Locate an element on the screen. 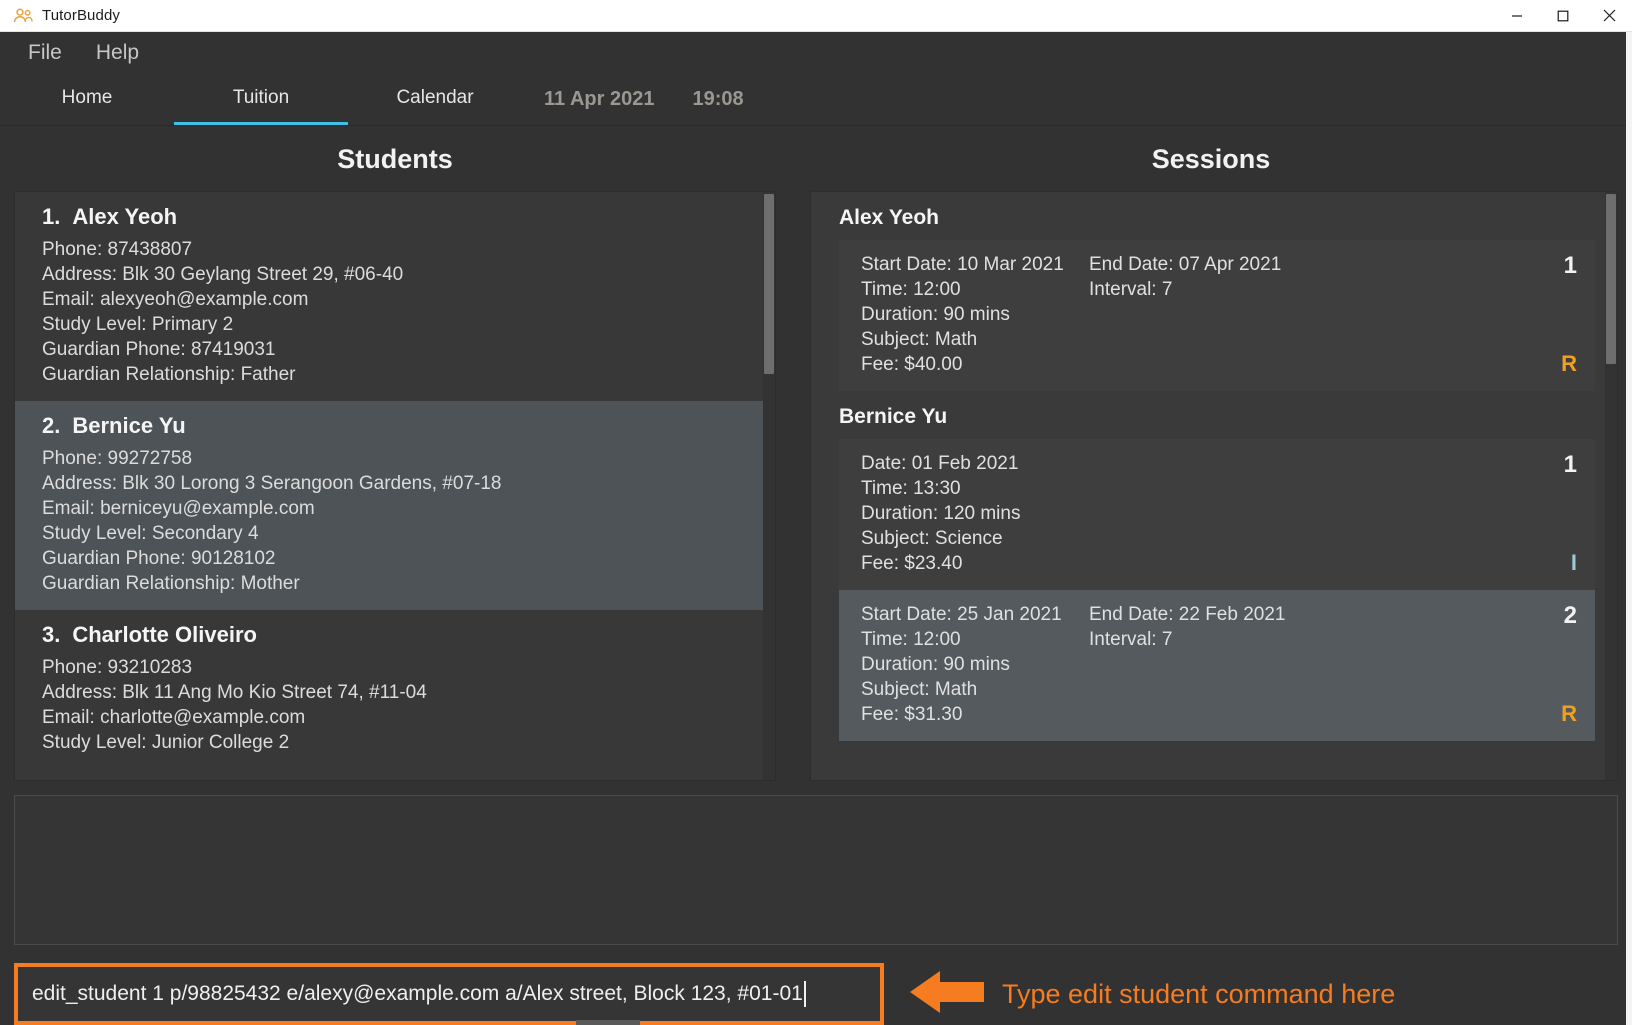 The height and width of the screenshot is (1025, 1632). session-start-date: Start Date: 10 Mar 2021 is located at coordinates (962, 264).